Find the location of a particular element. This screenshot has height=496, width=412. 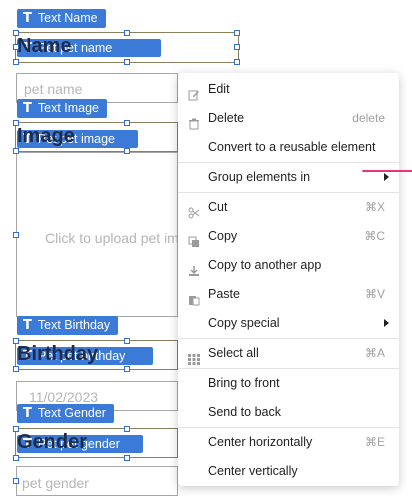

image-upload-area: Click to upload pet image is located at coordinates (97, 234).